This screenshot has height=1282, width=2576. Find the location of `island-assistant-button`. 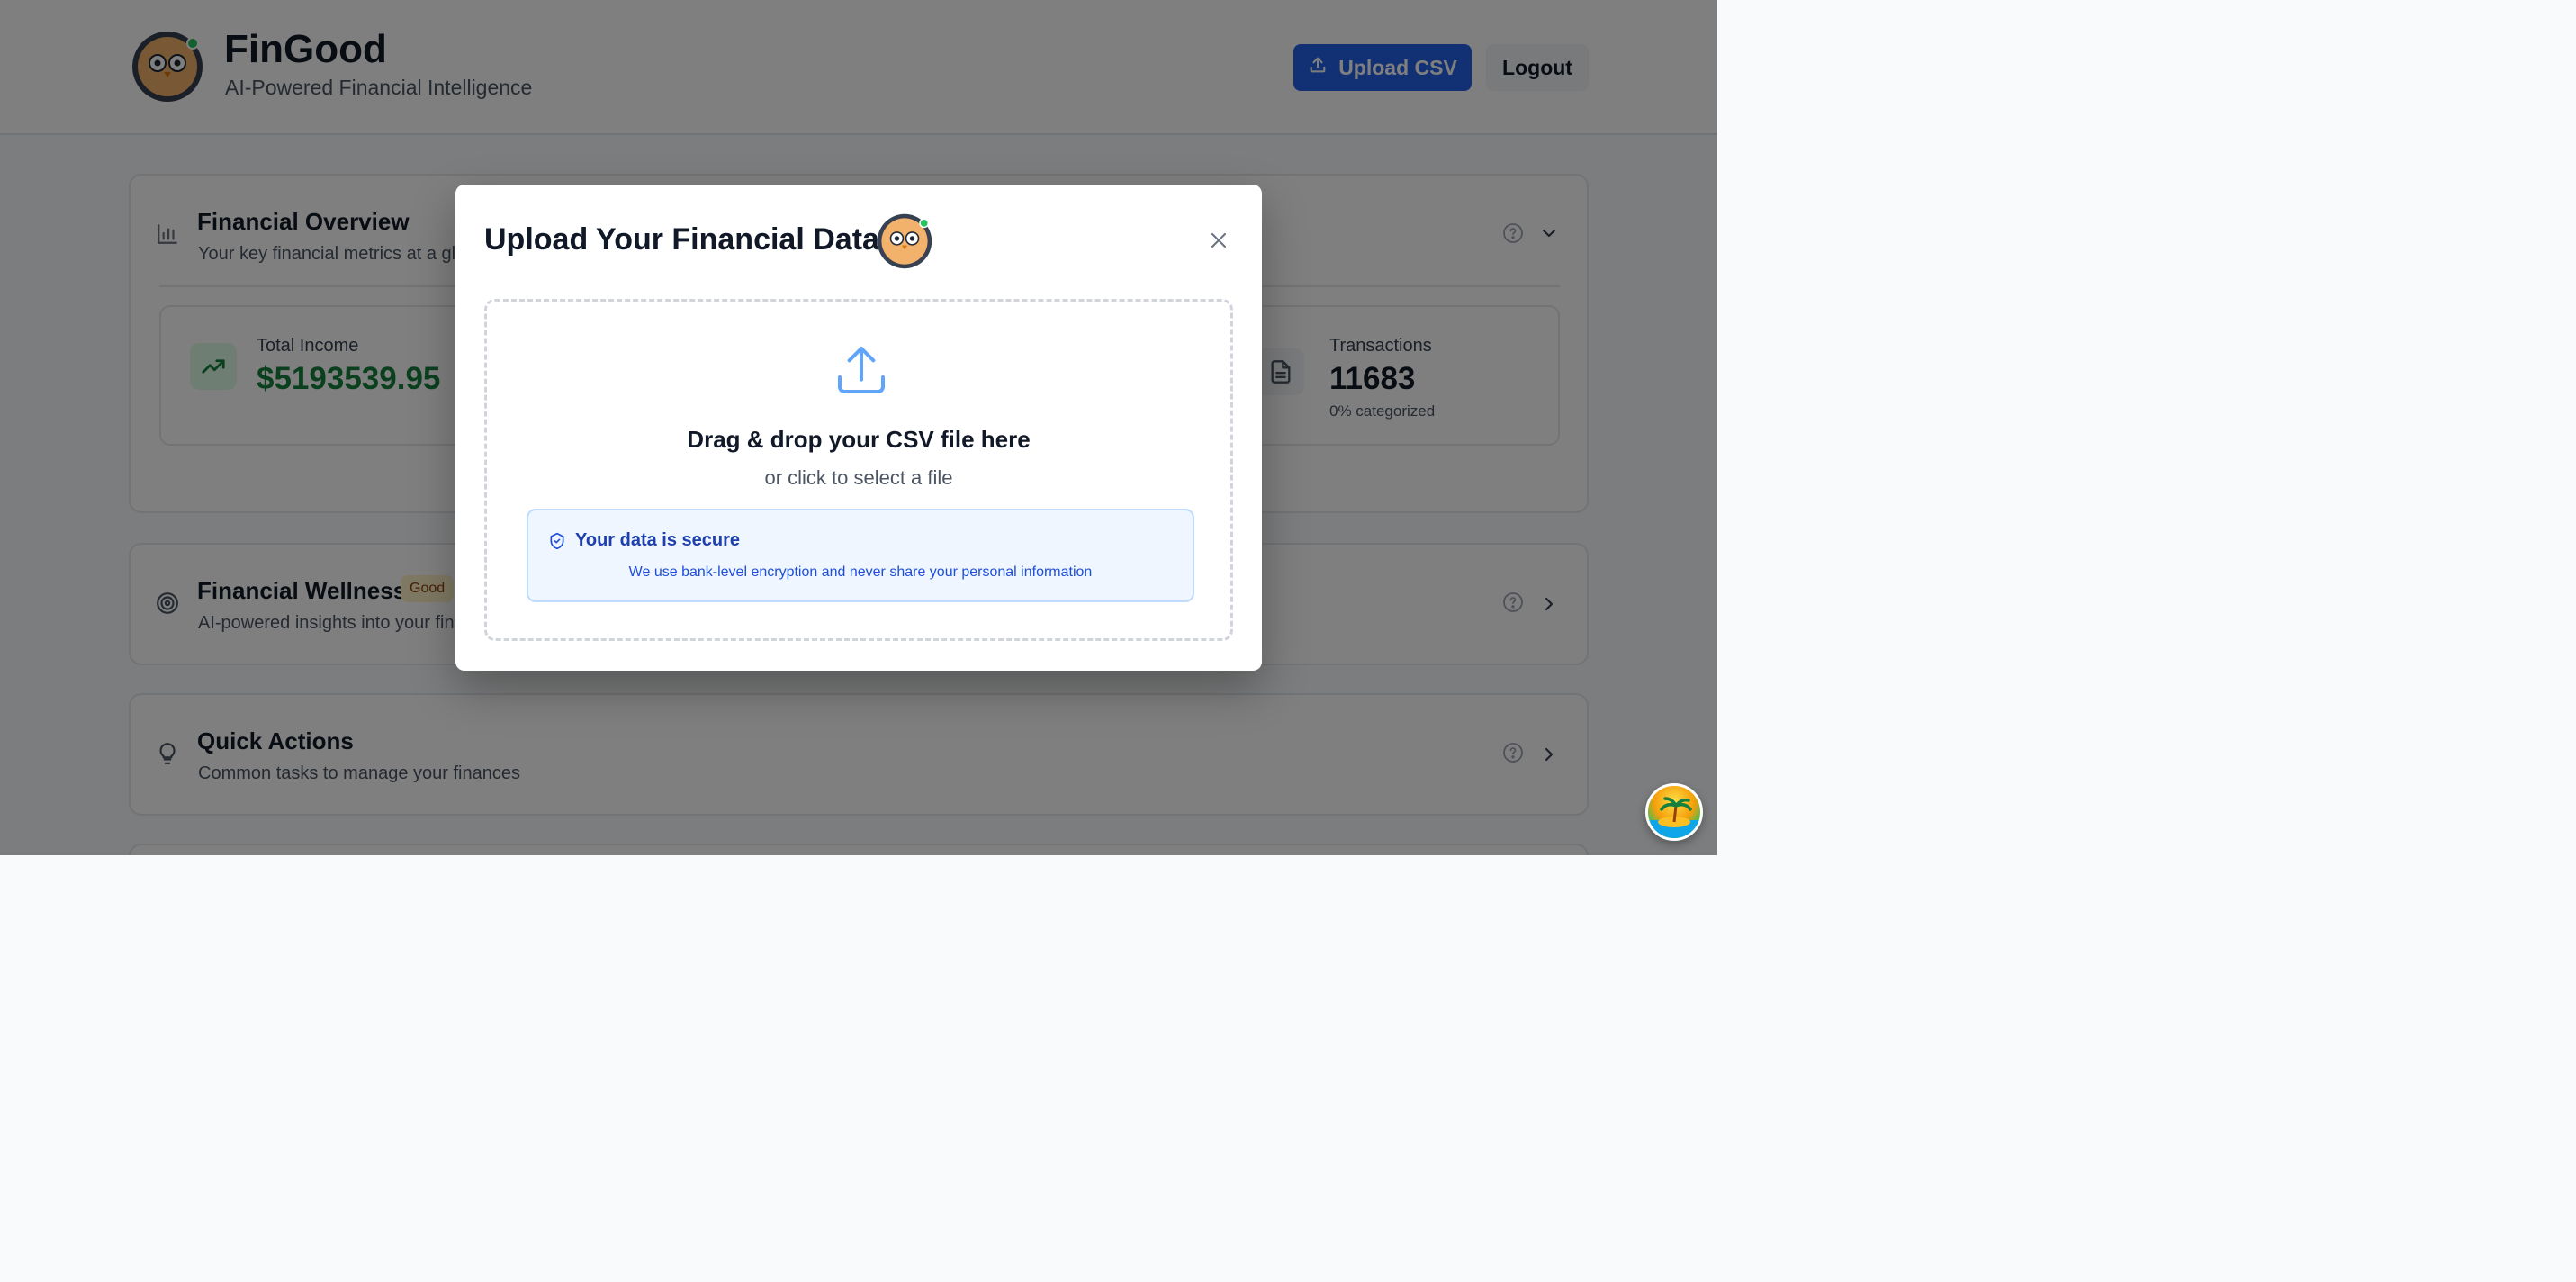

island-assistant-button is located at coordinates (1674, 812).